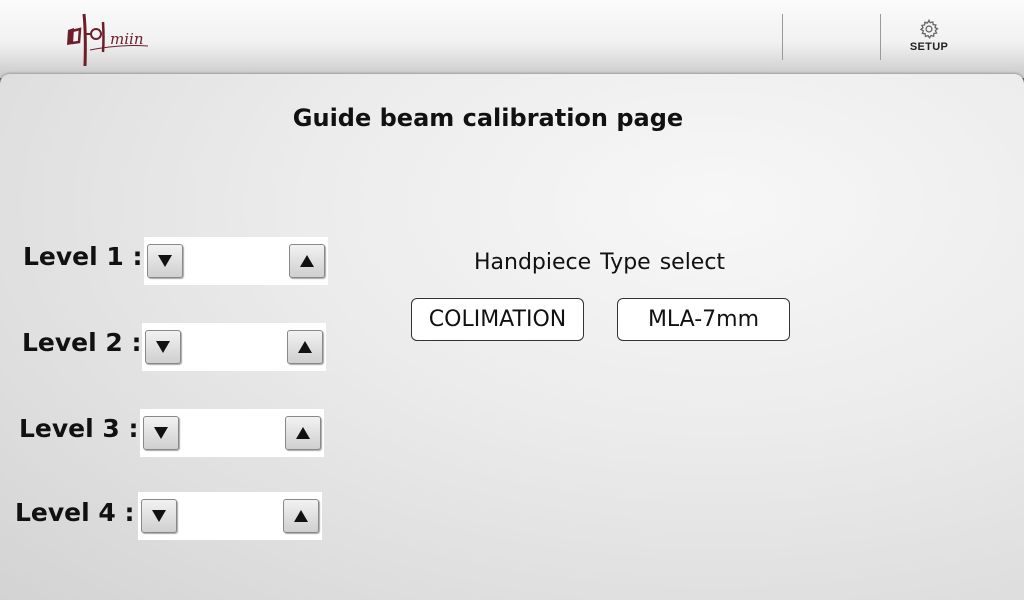  What do you see at coordinates (79, 428) in the screenshot?
I see `level-3-label: Level 3 :` at bounding box center [79, 428].